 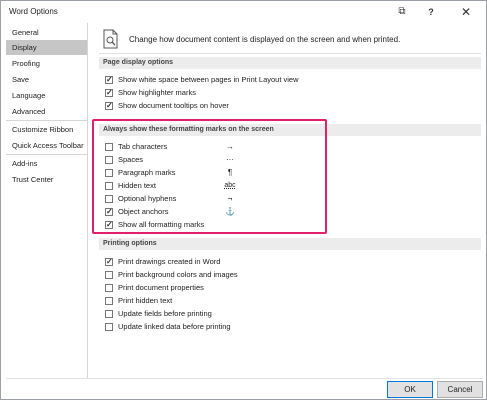 I want to click on help-icon: ?, so click(x=431, y=12).